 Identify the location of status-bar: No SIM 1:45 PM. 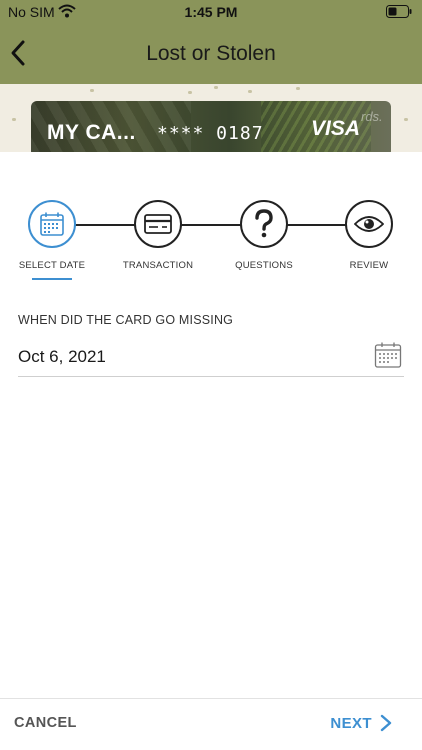
(211, 12).